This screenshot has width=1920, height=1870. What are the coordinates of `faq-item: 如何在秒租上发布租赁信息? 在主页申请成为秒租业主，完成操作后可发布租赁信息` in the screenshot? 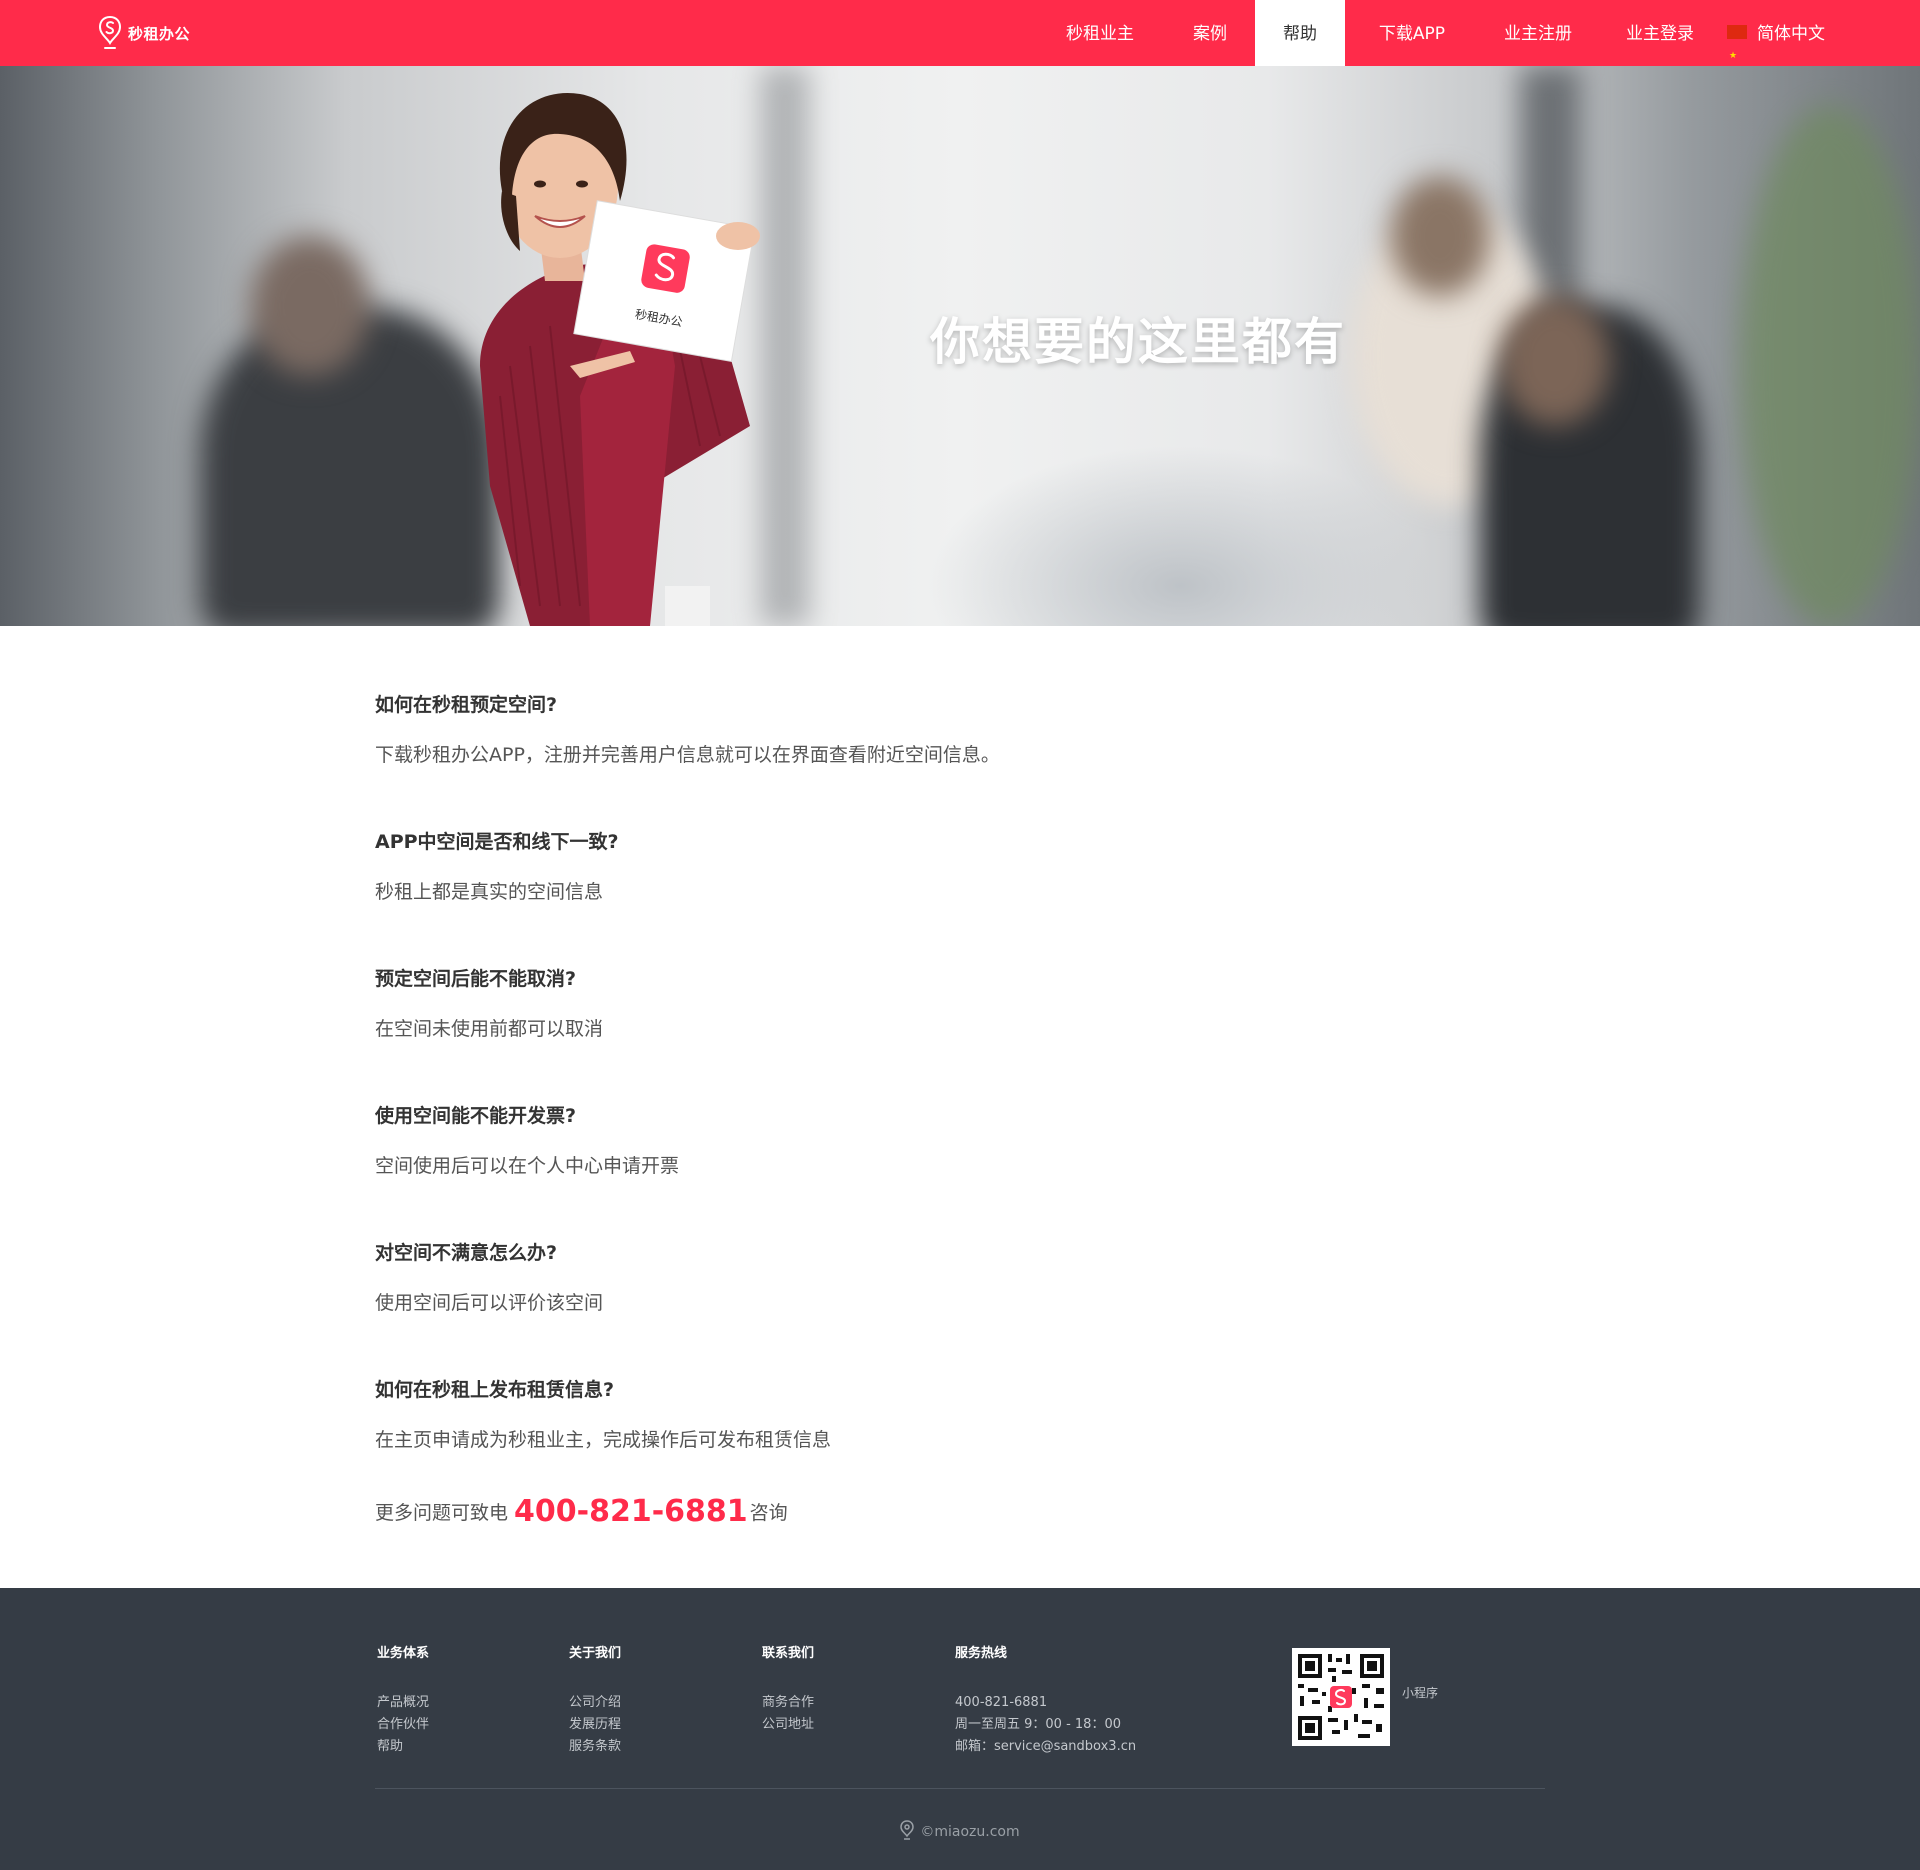 It's located at (975, 1443).